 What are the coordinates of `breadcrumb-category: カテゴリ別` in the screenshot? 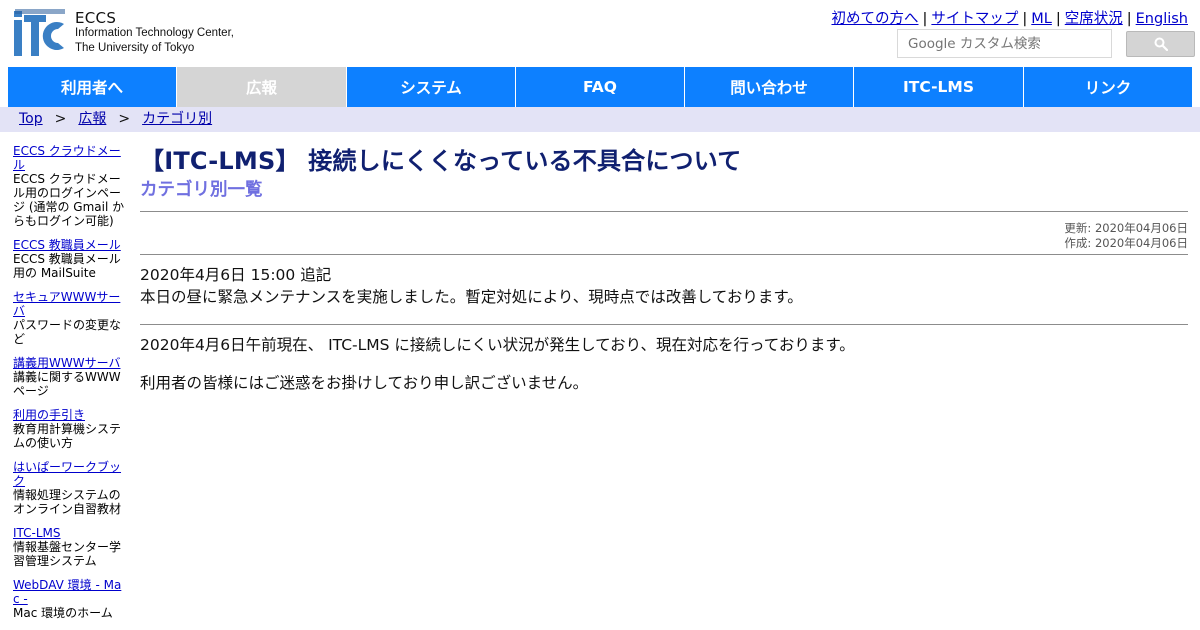 It's located at (177, 119).